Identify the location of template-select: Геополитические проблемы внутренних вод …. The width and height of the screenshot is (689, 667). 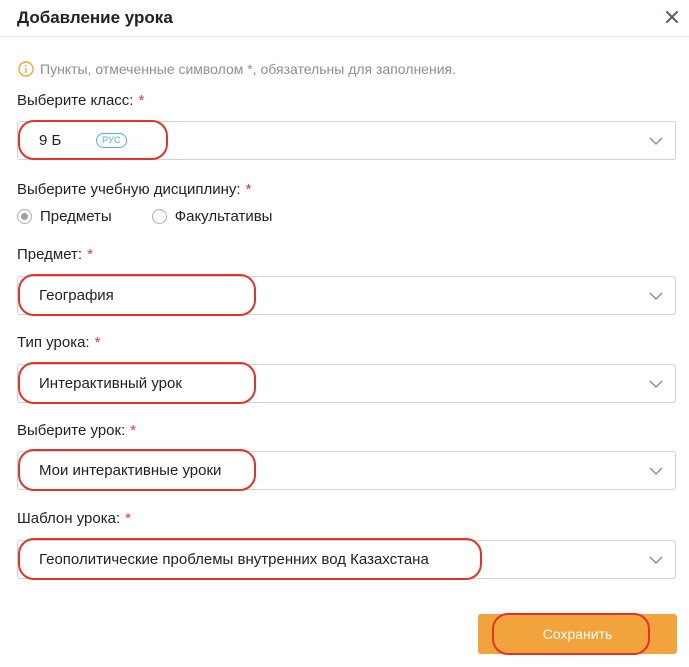
(346, 559).